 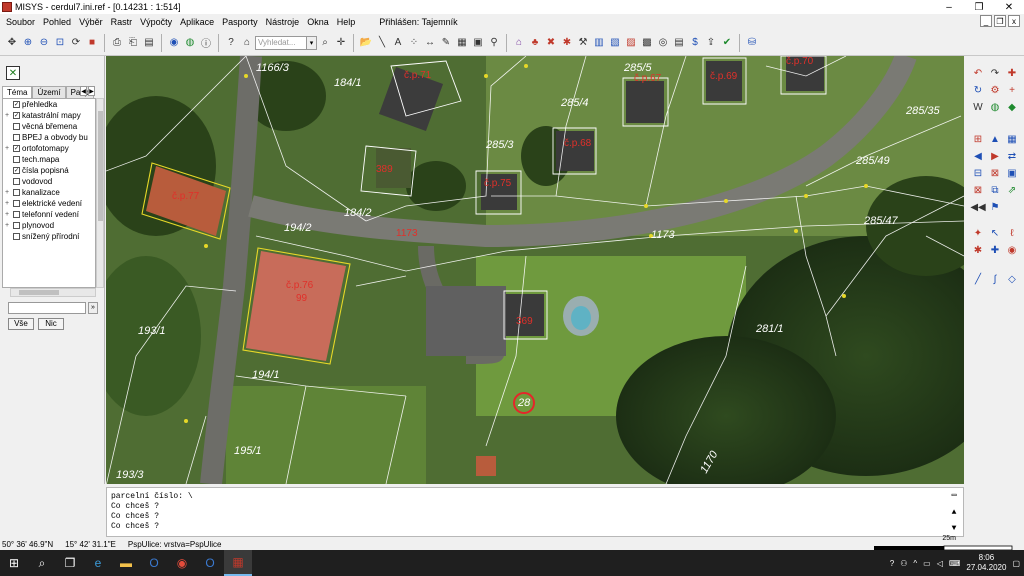 I want to click on parcel-label: 281/1, so click(x=769, y=329).